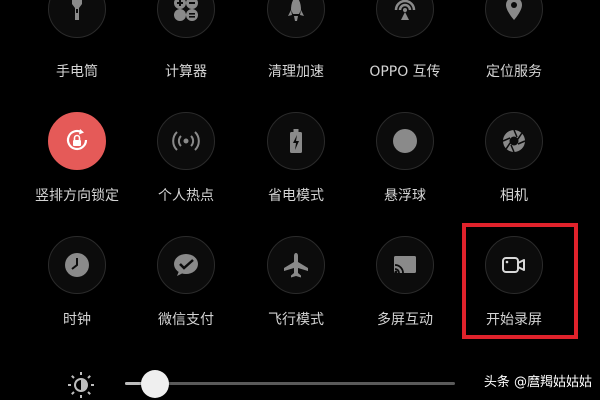 Image resolution: width=600 pixels, height=400 pixels. I want to click on hotspot-button, so click(186, 141).